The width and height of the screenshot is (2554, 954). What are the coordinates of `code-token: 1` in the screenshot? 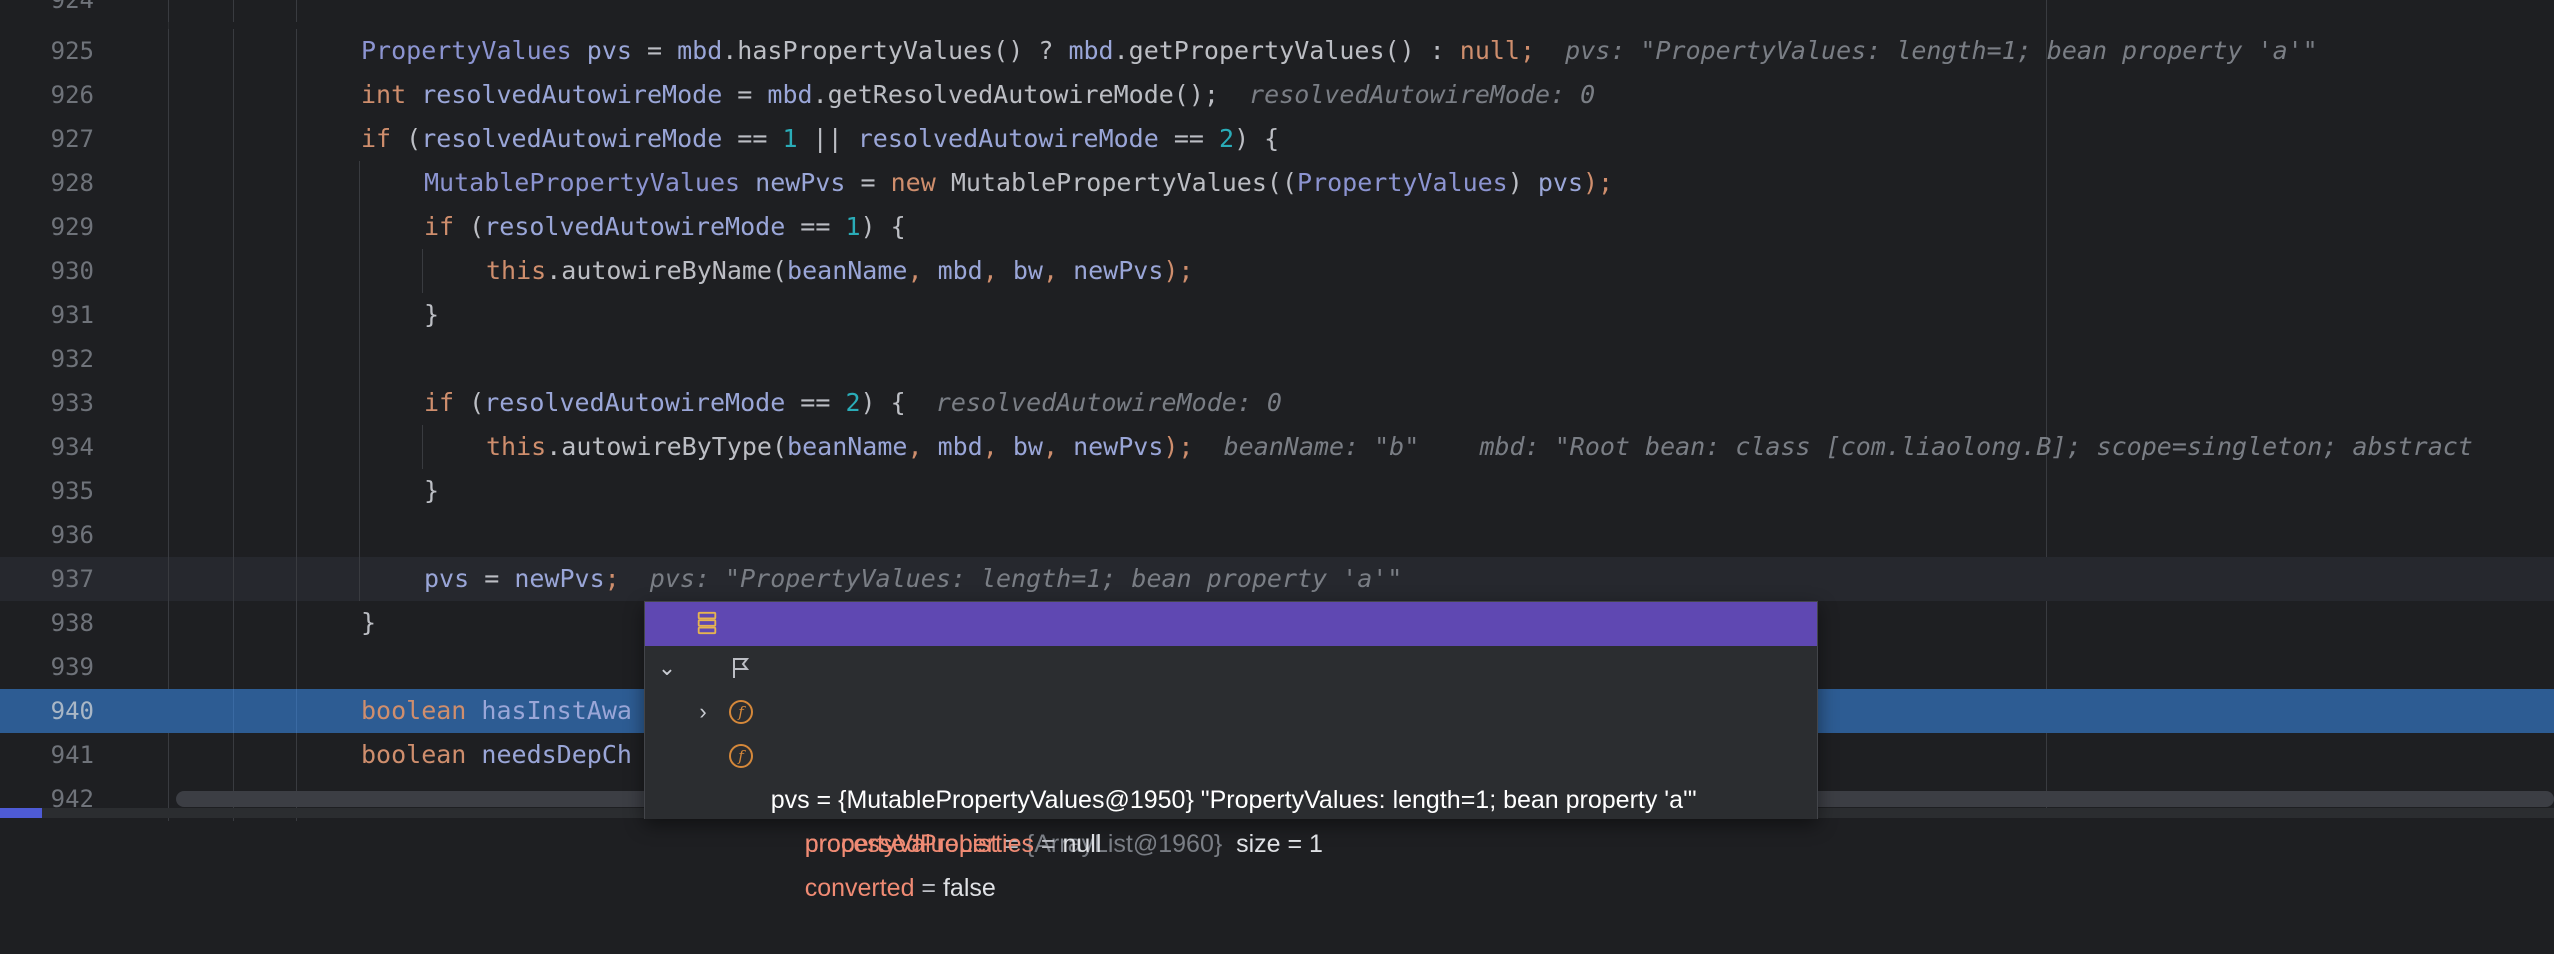 It's located at (790, 138).